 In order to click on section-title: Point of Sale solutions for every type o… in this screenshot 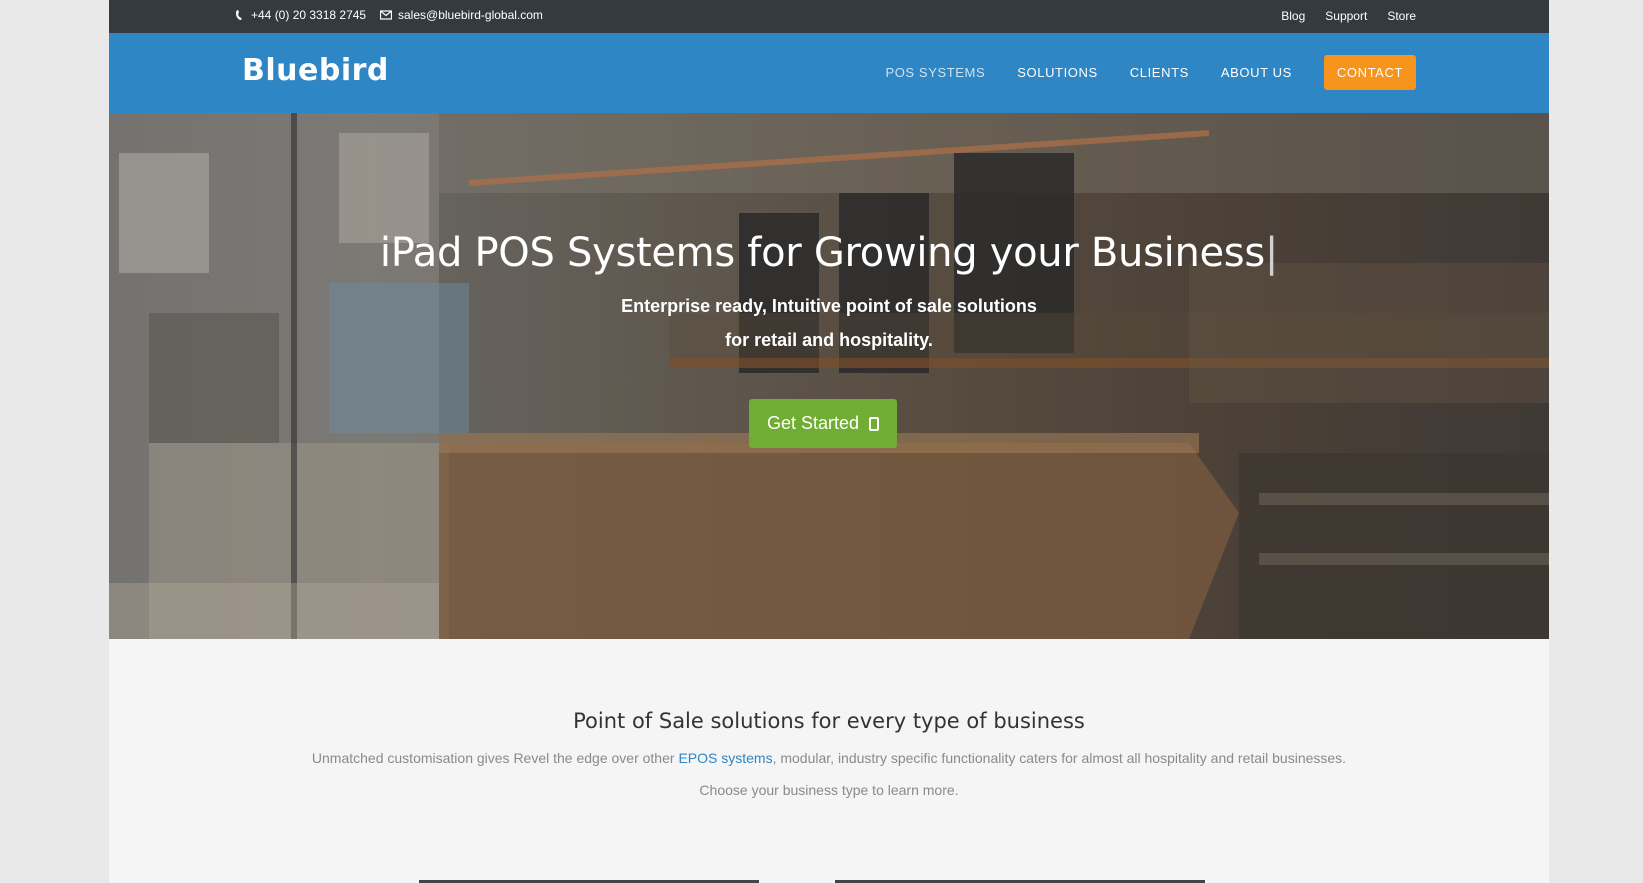, I will do `click(829, 721)`.